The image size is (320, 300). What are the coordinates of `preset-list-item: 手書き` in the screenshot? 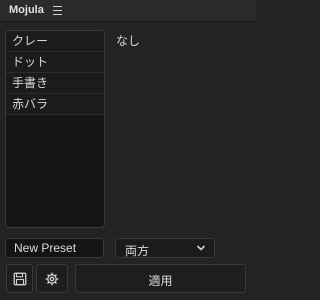 It's located at (55, 83).